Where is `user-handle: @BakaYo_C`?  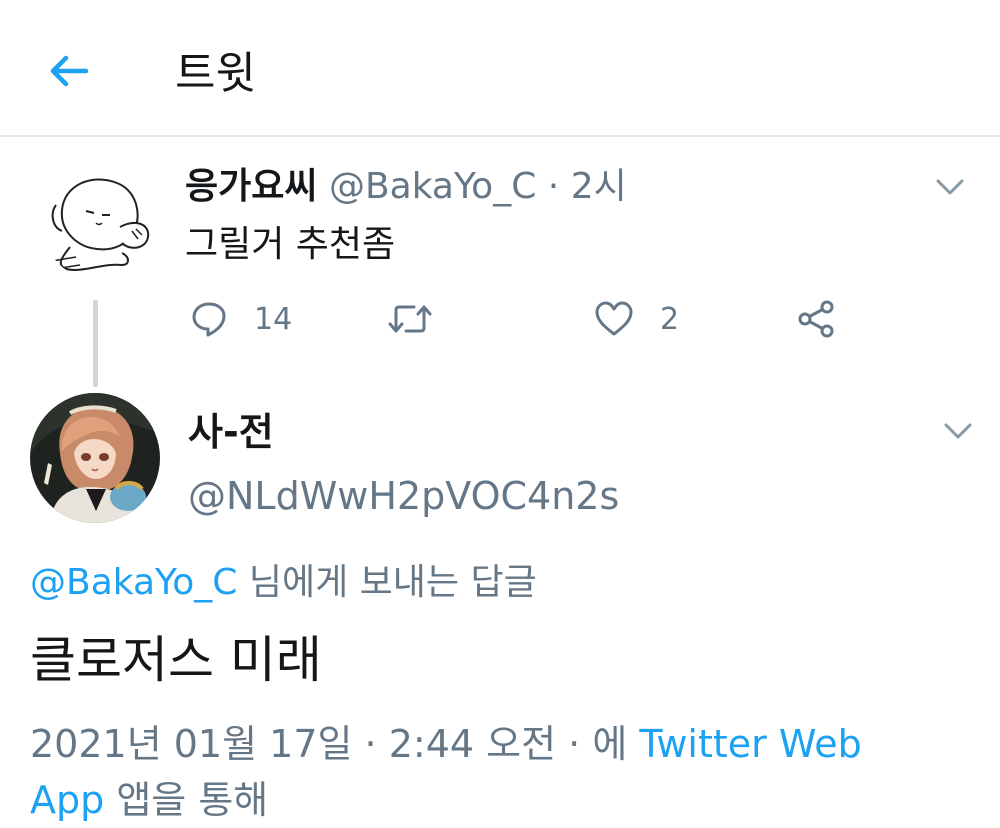
user-handle: @BakaYo_C is located at coordinates (432, 186).